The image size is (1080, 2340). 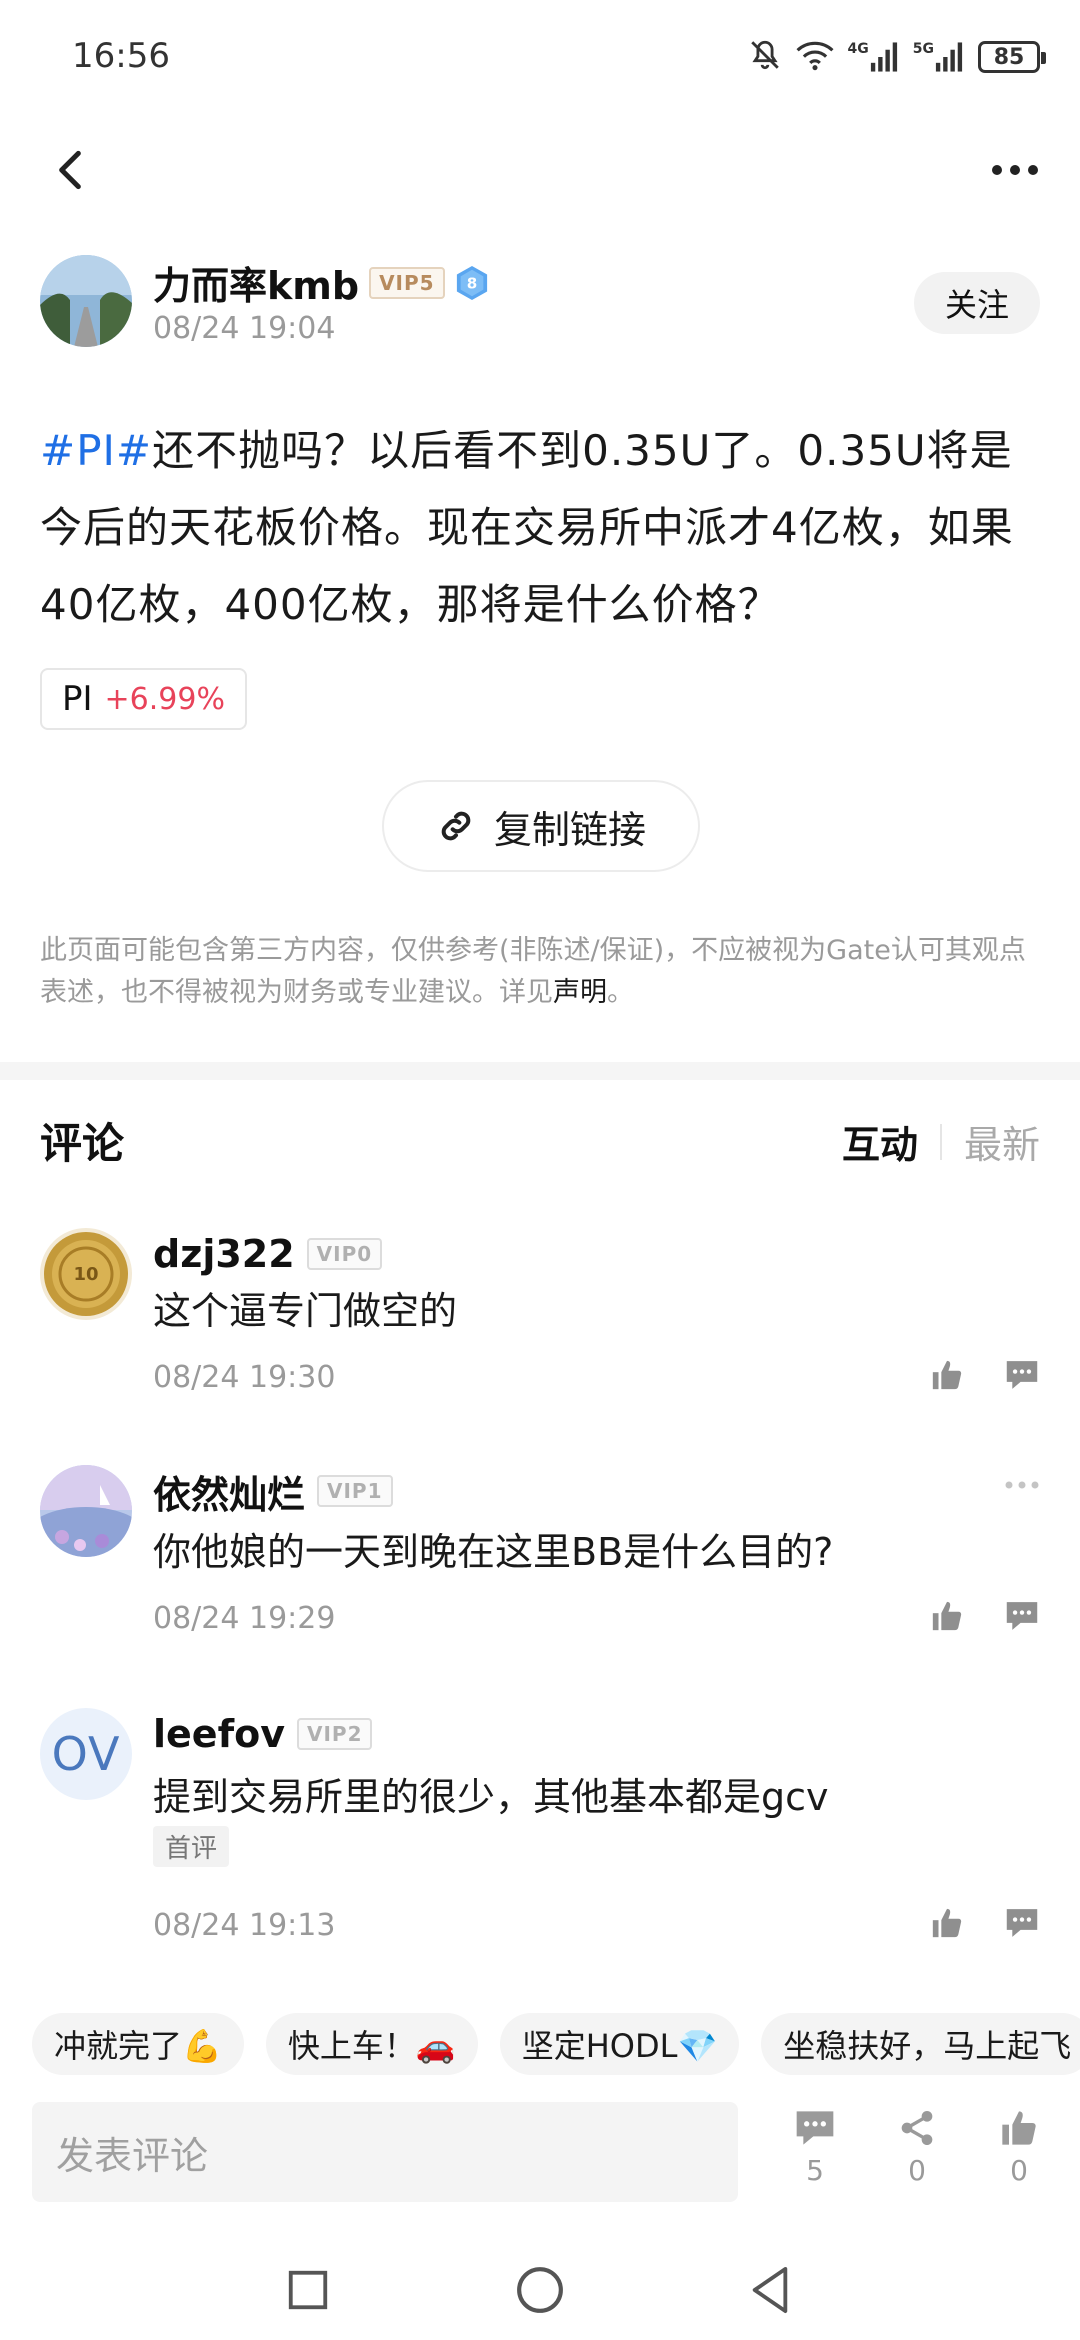 I want to click on vip-badge: VIP0, so click(x=344, y=1254).